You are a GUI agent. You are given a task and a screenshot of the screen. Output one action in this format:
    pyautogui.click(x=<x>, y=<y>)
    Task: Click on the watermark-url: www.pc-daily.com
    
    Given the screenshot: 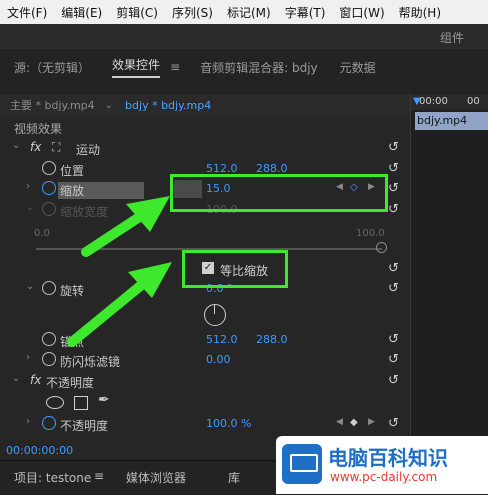 What is the action you would take?
    pyautogui.click(x=384, y=477)
    